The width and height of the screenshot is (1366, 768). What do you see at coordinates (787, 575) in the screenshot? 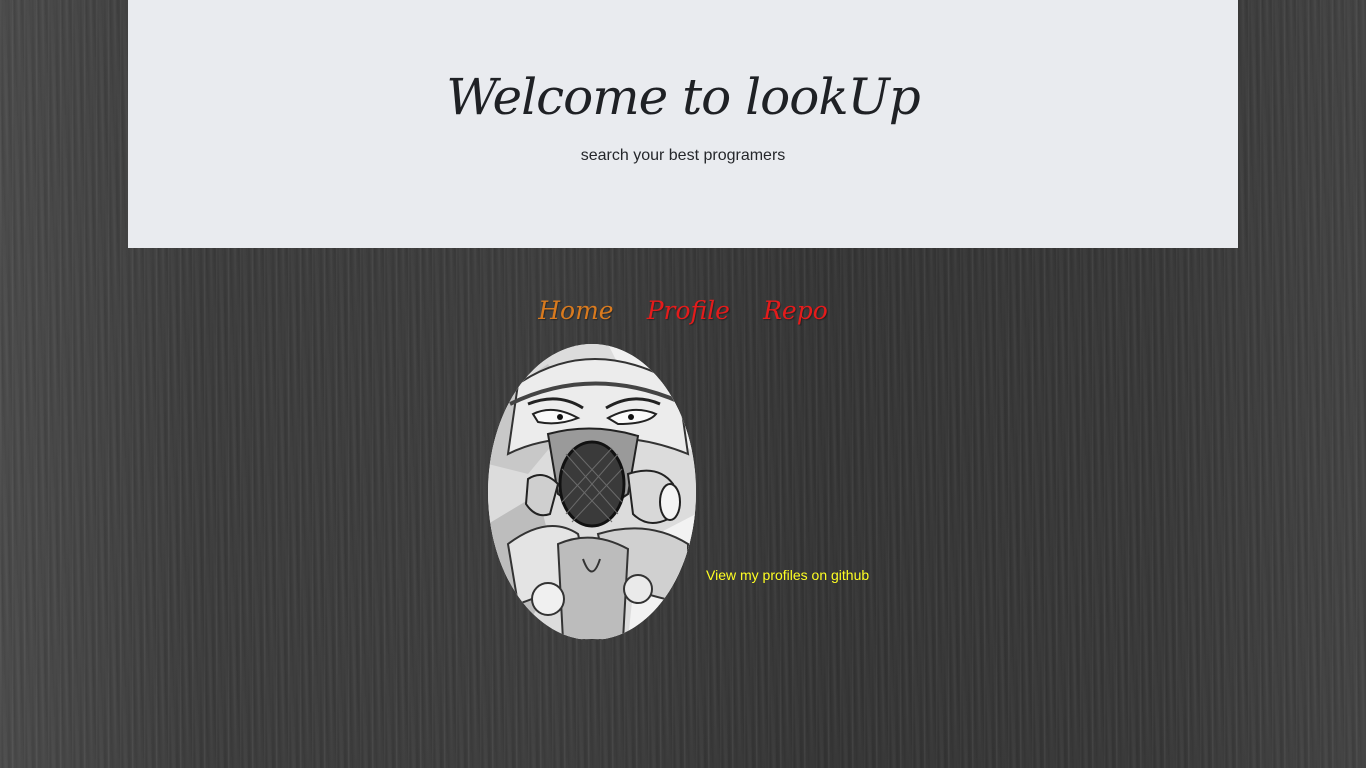
I see `github-profile-link: View my profiles on github` at bounding box center [787, 575].